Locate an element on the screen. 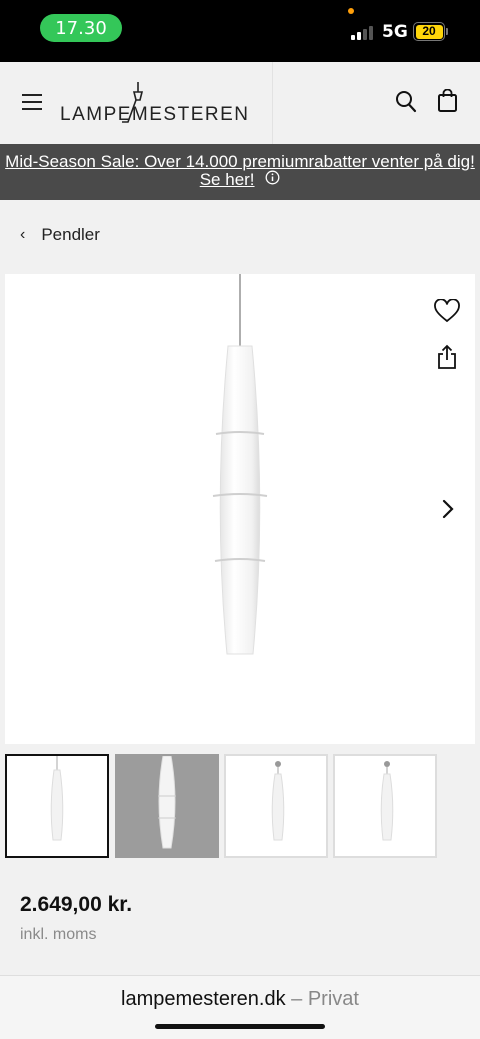 Image resolution: width=480 pixels, height=1039 pixels. browser-address-bar: lampemesteren.dk – Privat is located at coordinates (240, 1007).